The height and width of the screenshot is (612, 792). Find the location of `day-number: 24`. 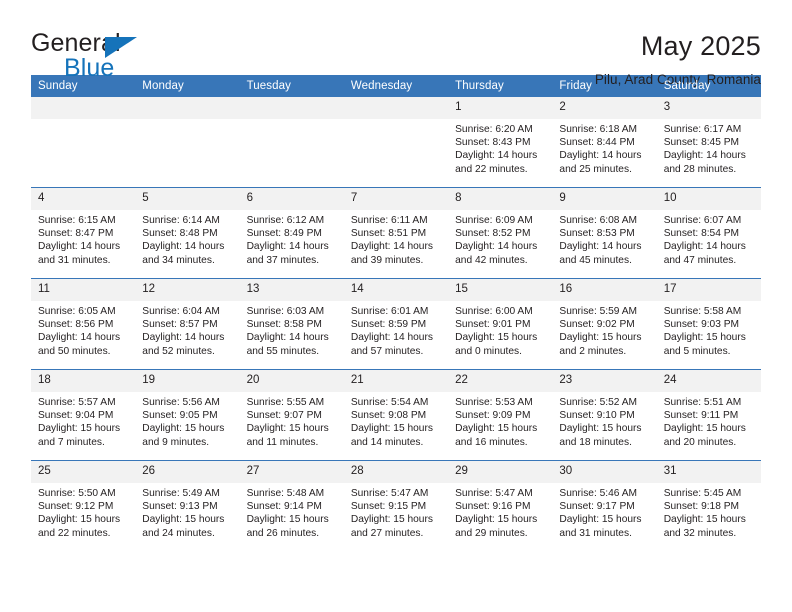

day-number: 24 is located at coordinates (708, 381).